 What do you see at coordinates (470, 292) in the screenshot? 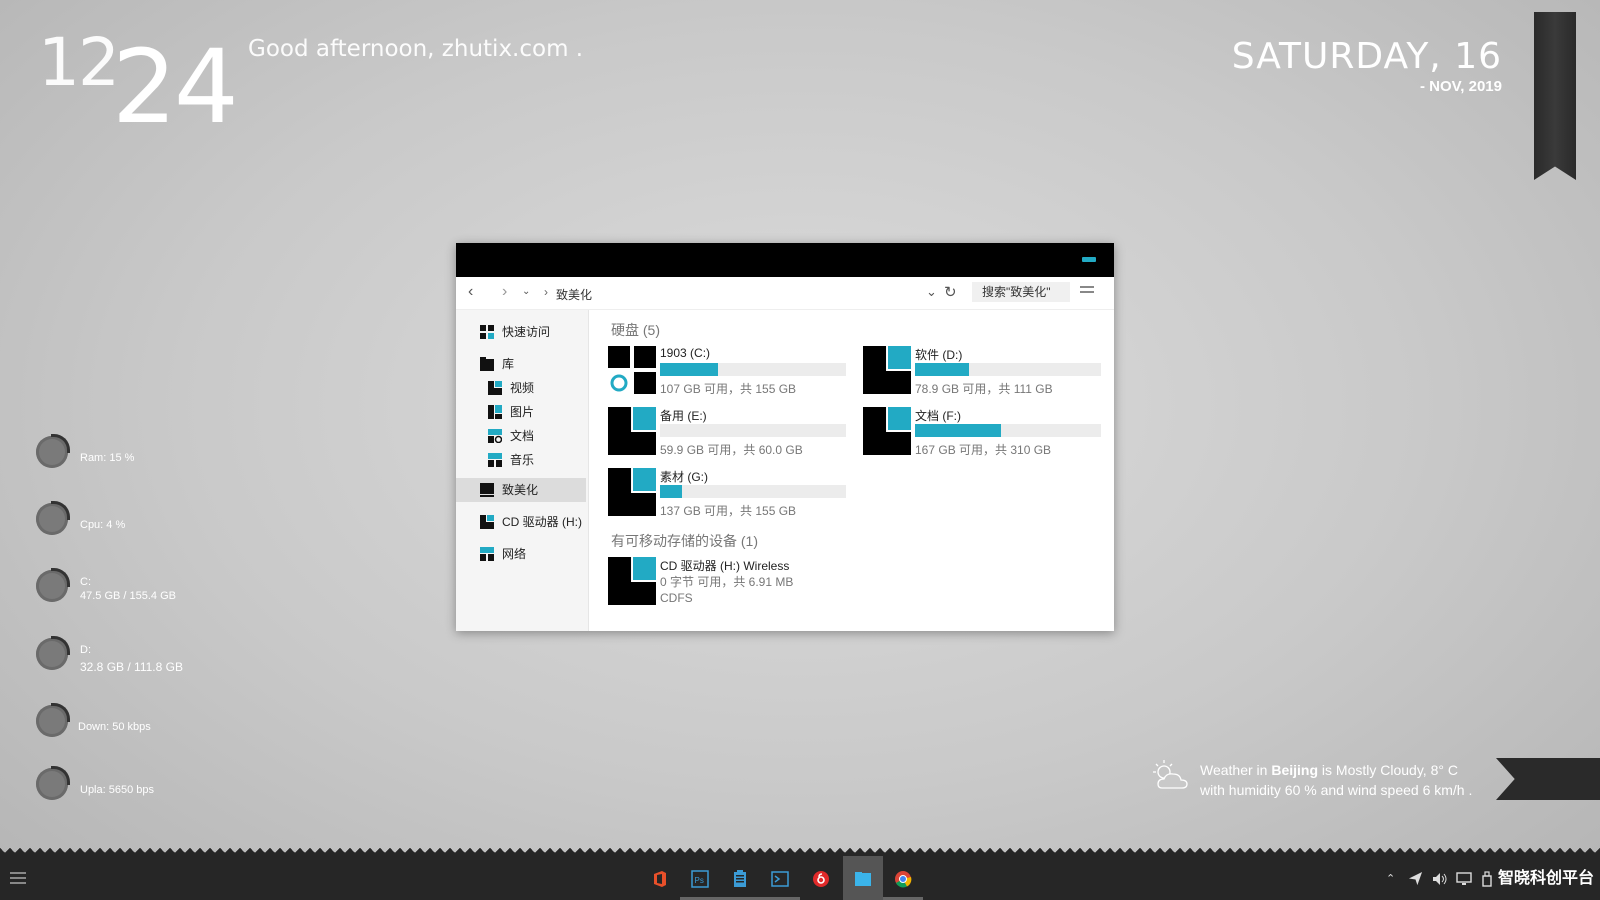
I see `back-icon: ‹` at bounding box center [470, 292].